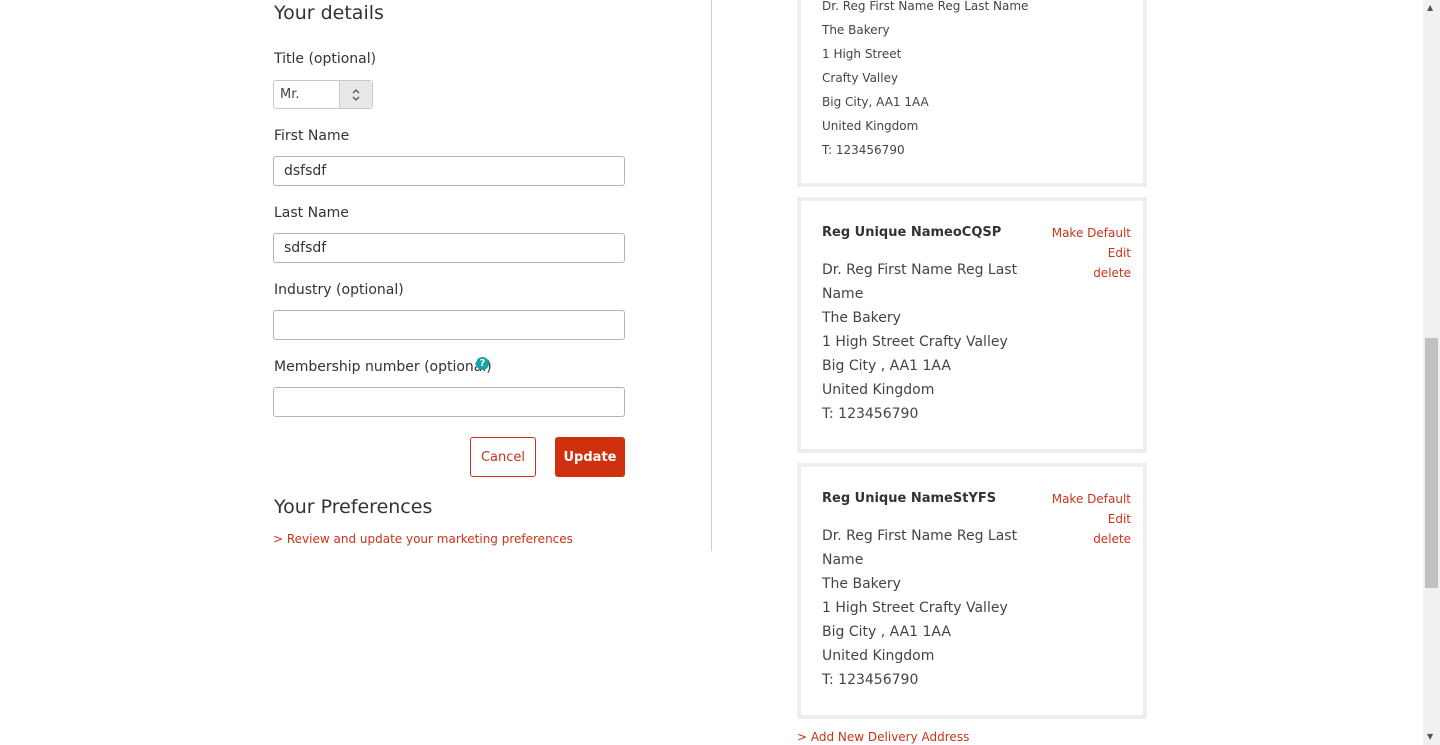 The image size is (1440, 745). Describe the element at coordinates (449, 171) in the screenshot. I see `first-name-input: dsfsdf` at that location.